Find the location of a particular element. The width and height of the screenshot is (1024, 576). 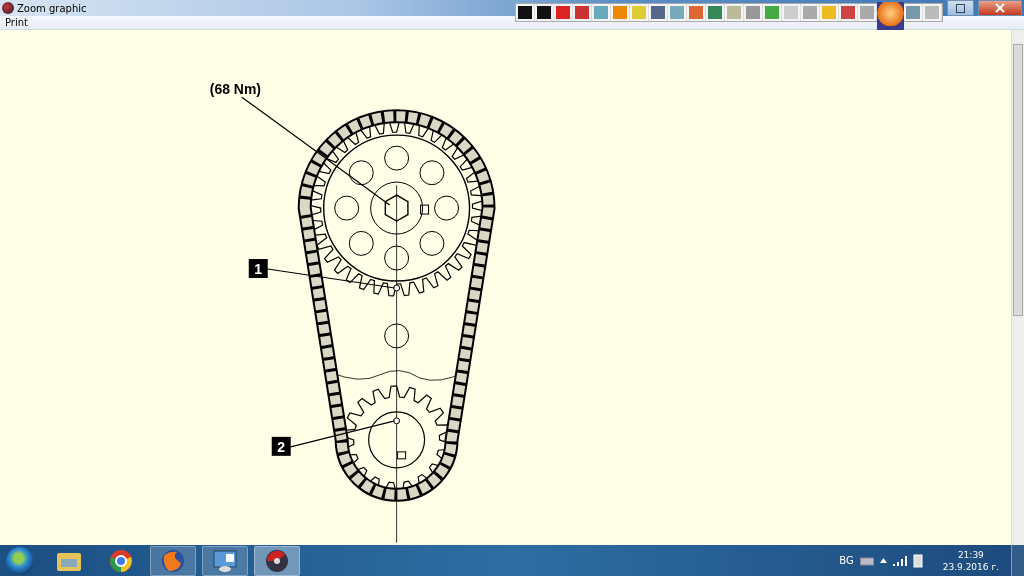

app-icon is located at coordinates (8, 8).